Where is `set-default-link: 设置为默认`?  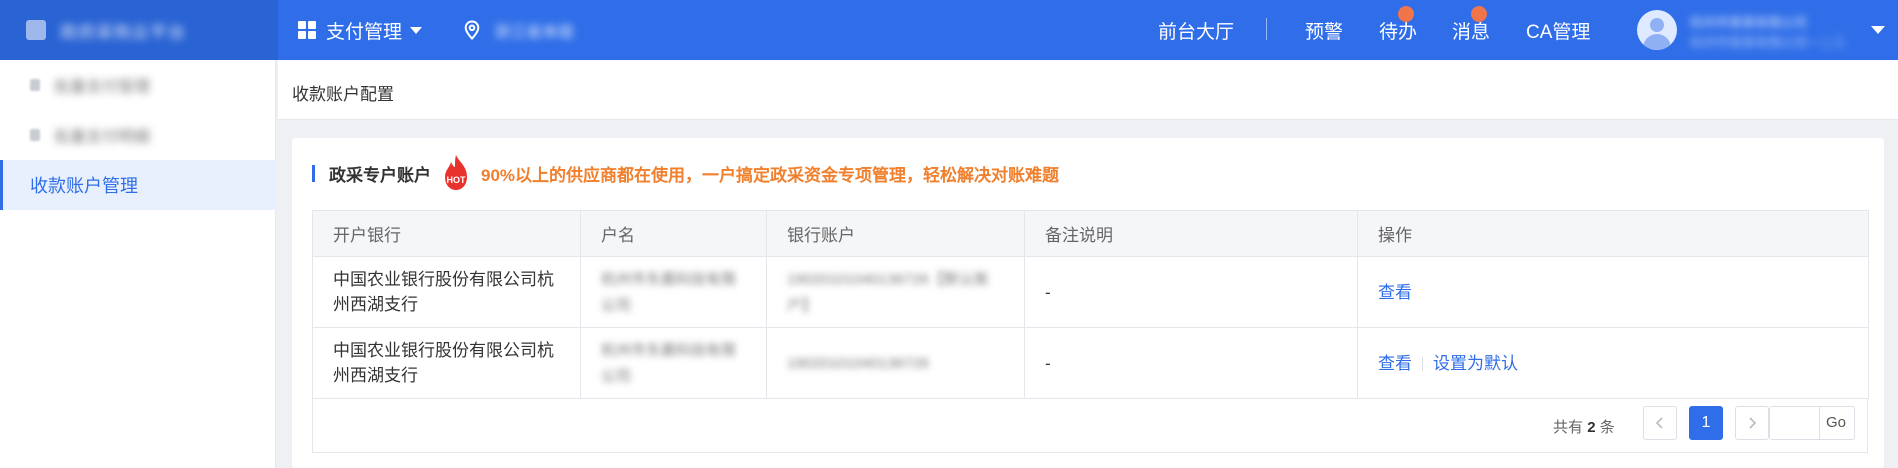
set-default-link: 设置为默认 is located at coordinates (1475, 363).